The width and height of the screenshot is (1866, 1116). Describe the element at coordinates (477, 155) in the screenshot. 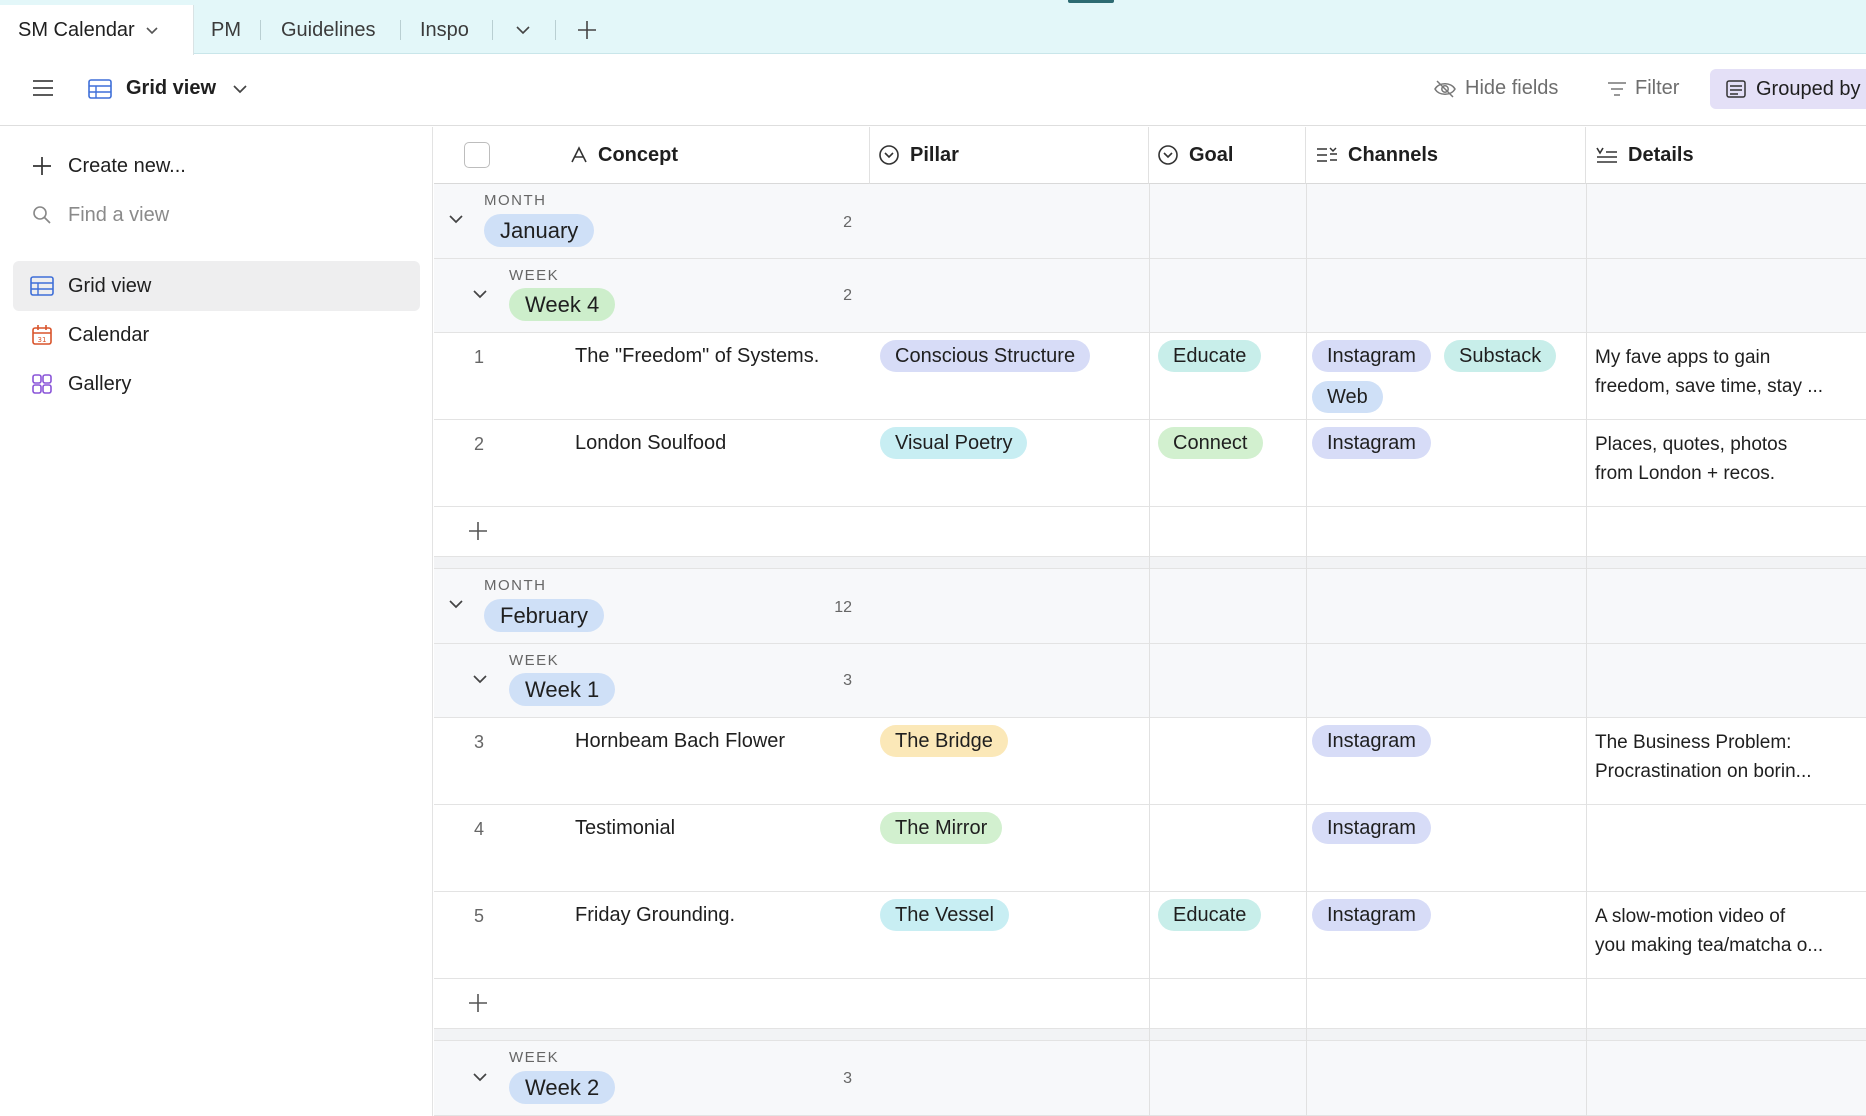

I see `select-all-checkbox` at that location.